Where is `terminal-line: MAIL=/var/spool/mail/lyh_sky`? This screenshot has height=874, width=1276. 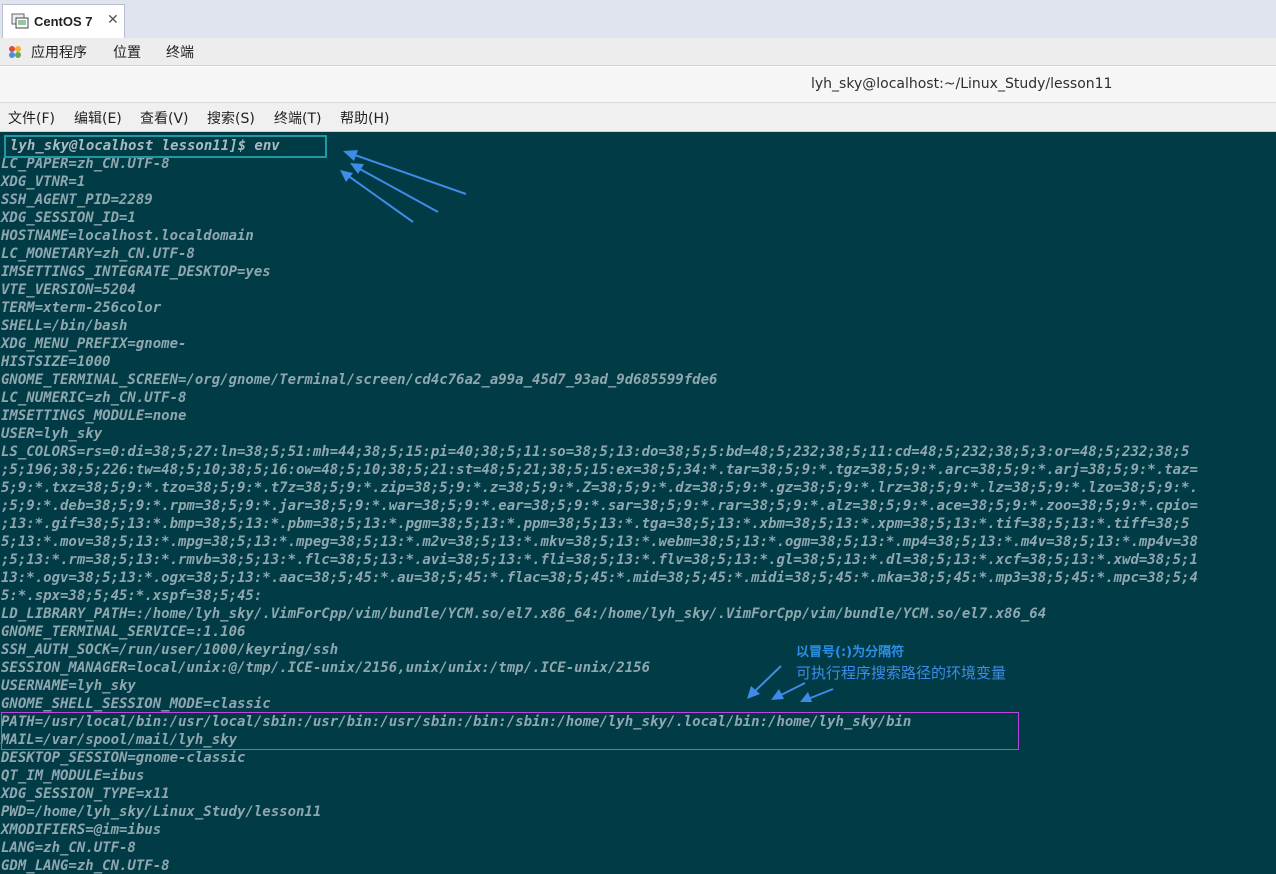 terminal-line: MAIL=/var/spool/mail/lyh_sky is located at coordinates (119, 740).